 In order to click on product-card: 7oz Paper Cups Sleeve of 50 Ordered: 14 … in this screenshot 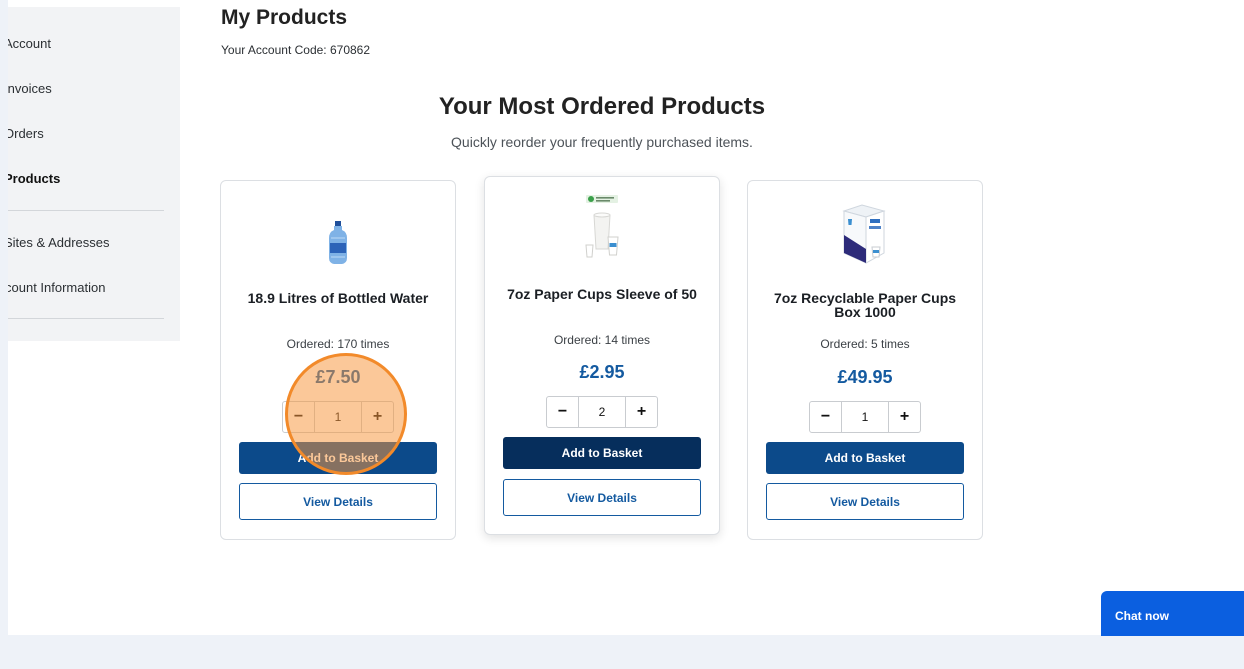, I will do `click(602, 355)`.